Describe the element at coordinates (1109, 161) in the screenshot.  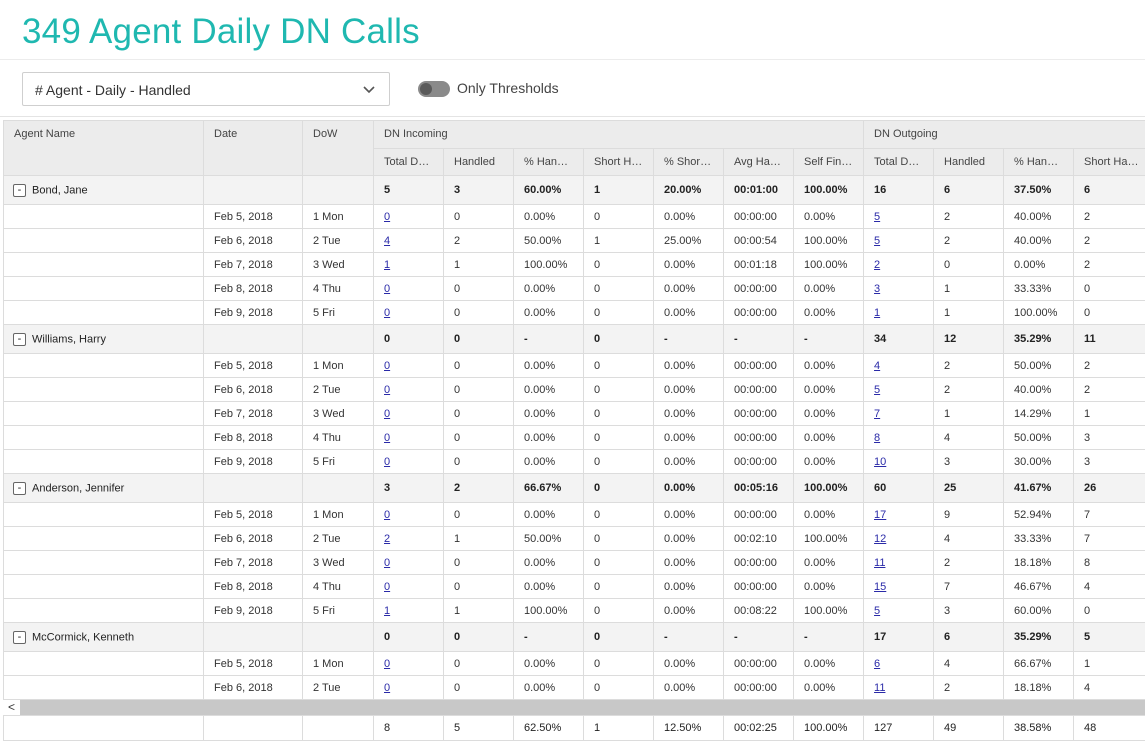
I see `col-out-short-handled: Short Handled` at that location.